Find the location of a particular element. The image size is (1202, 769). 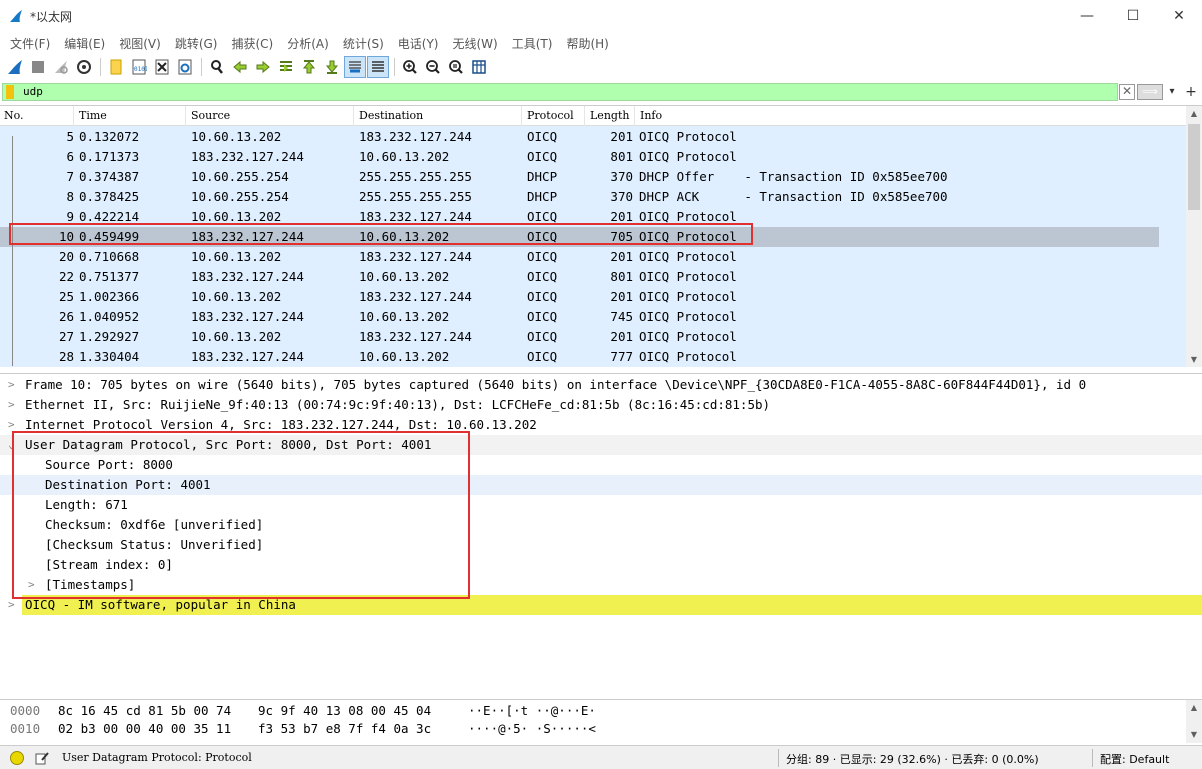

stop-capture-icon is located at coordinates (38, 67).